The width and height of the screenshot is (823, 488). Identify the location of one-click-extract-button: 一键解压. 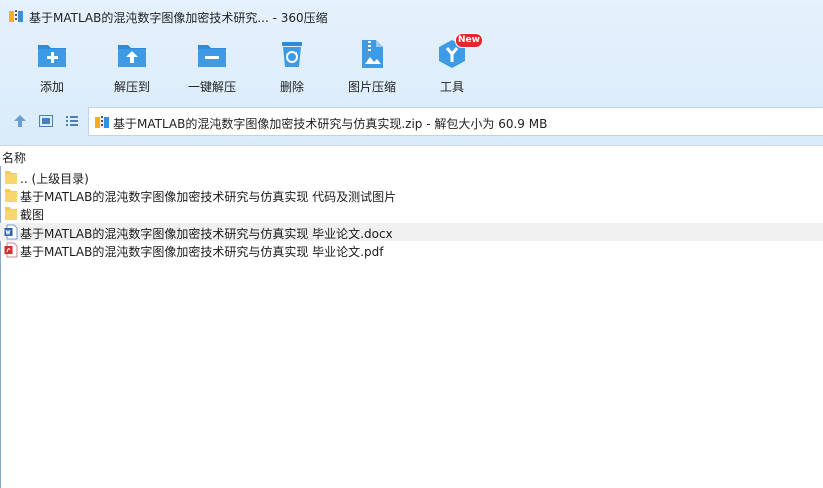
(212, 68).